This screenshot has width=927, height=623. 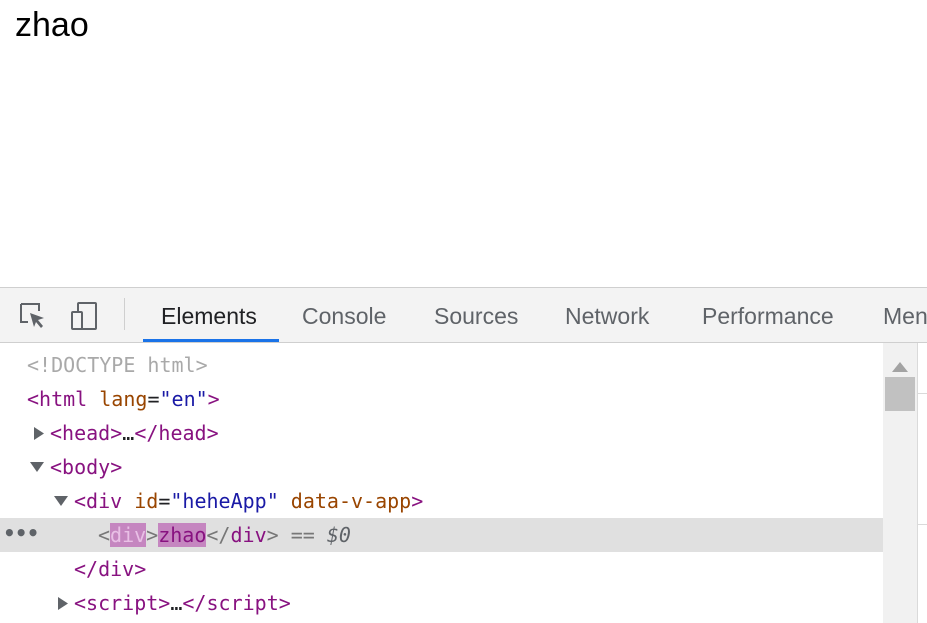 What do you see at coordinates (441, 399) in the screenshot?
I see `dom-node-html: <html lang="en">` at bounding box center [441, 399].